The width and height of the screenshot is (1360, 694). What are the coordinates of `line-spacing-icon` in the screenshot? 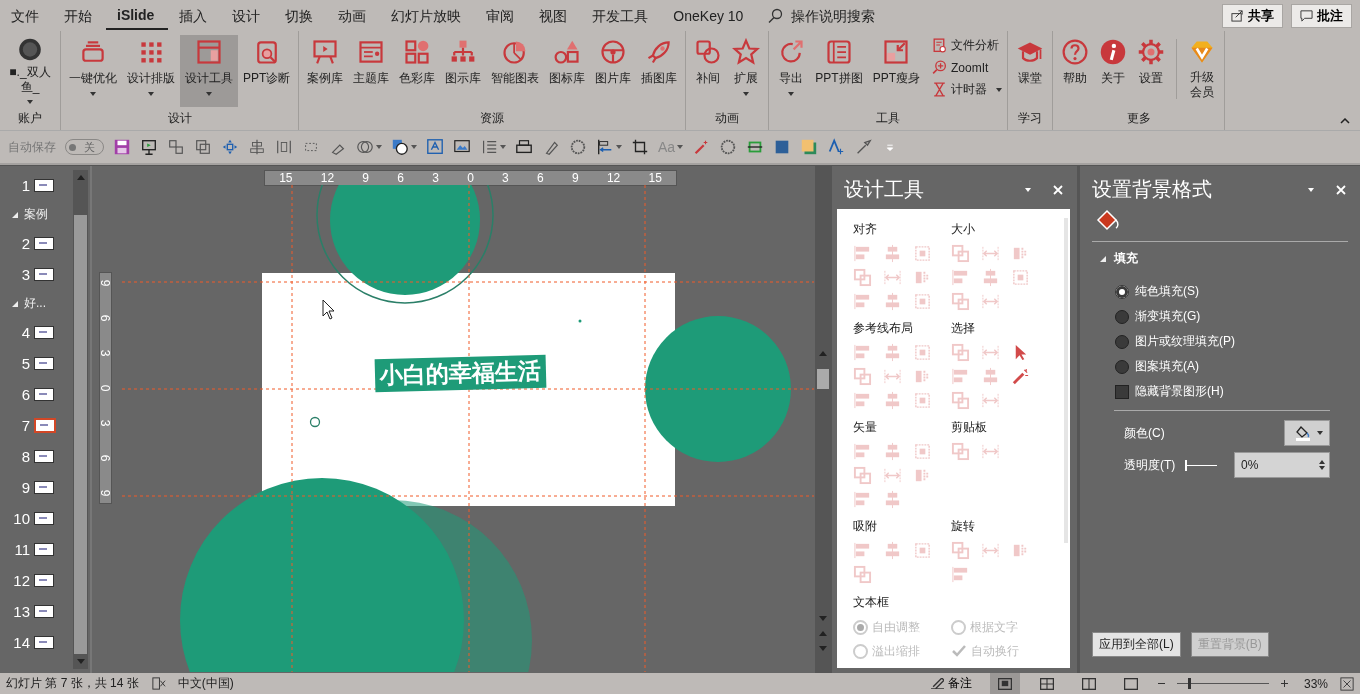 It's located at (489, 147).